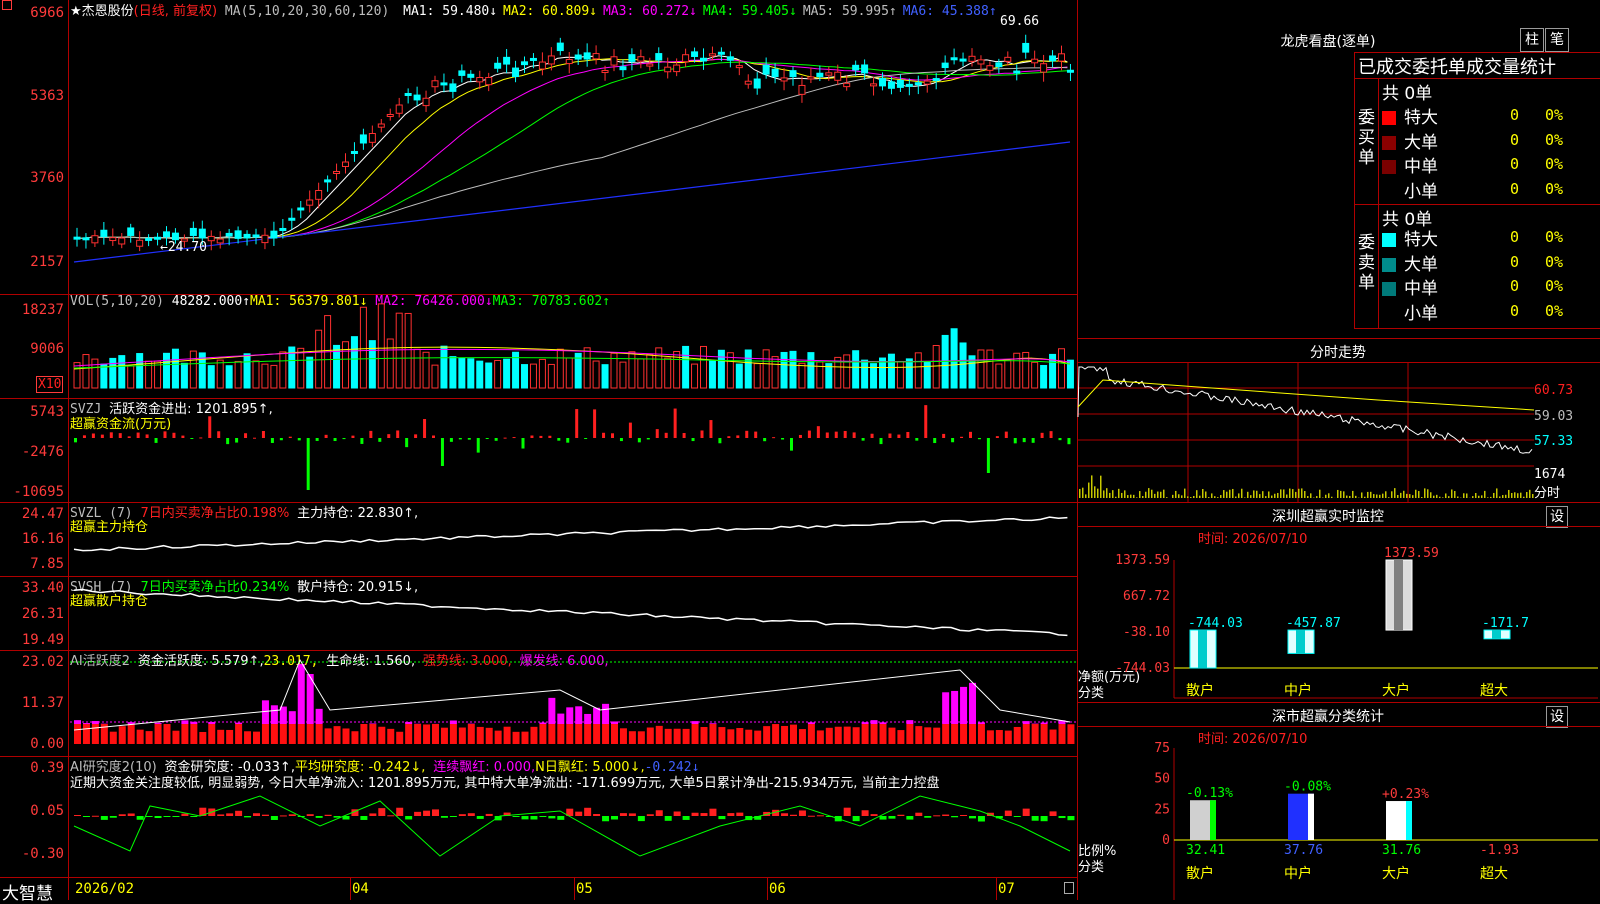 This screenshot has height=904, width=1600. I want to click on classify-settings-button: 设, so click(1557, 717).